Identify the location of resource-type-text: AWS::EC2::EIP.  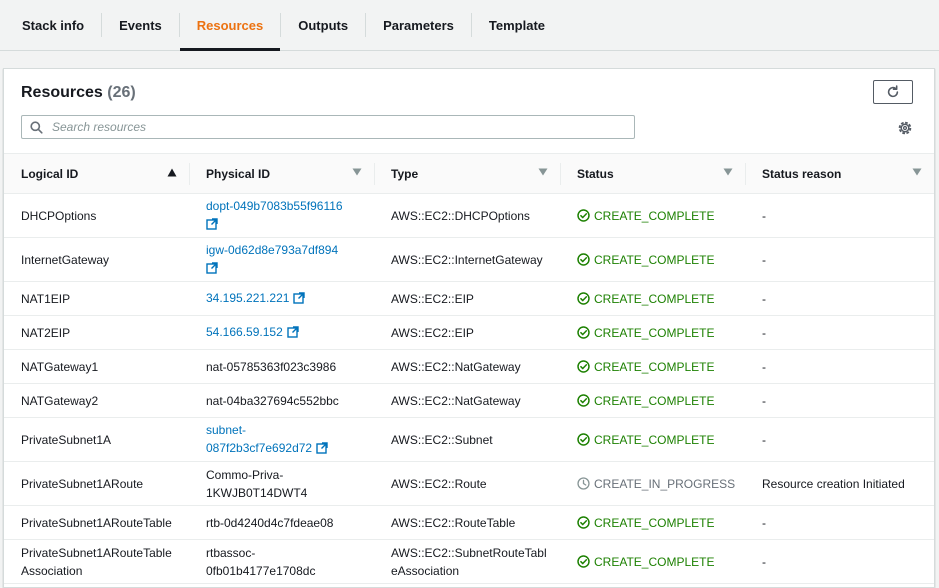
(432, 333).